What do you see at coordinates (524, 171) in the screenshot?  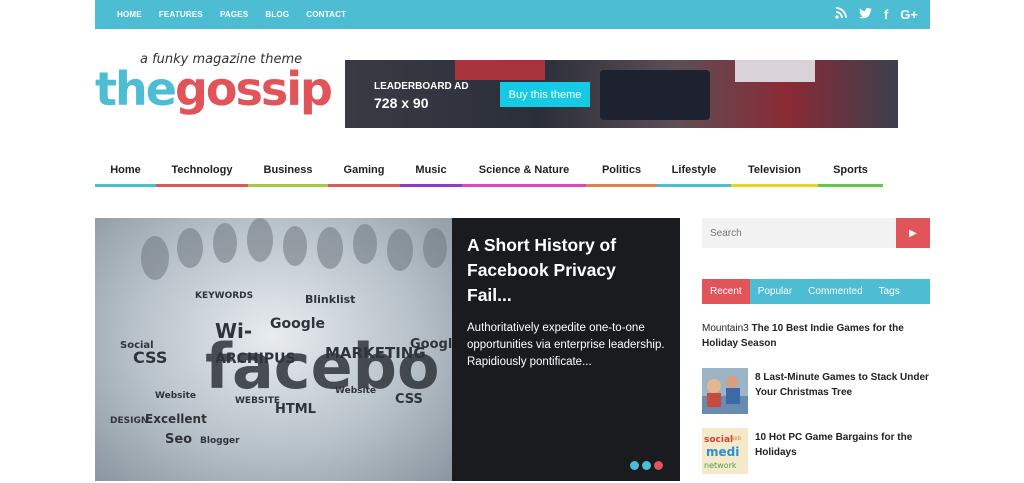 I see `nav-science-nature: Science & Nature` at bounding box center [524, 171].